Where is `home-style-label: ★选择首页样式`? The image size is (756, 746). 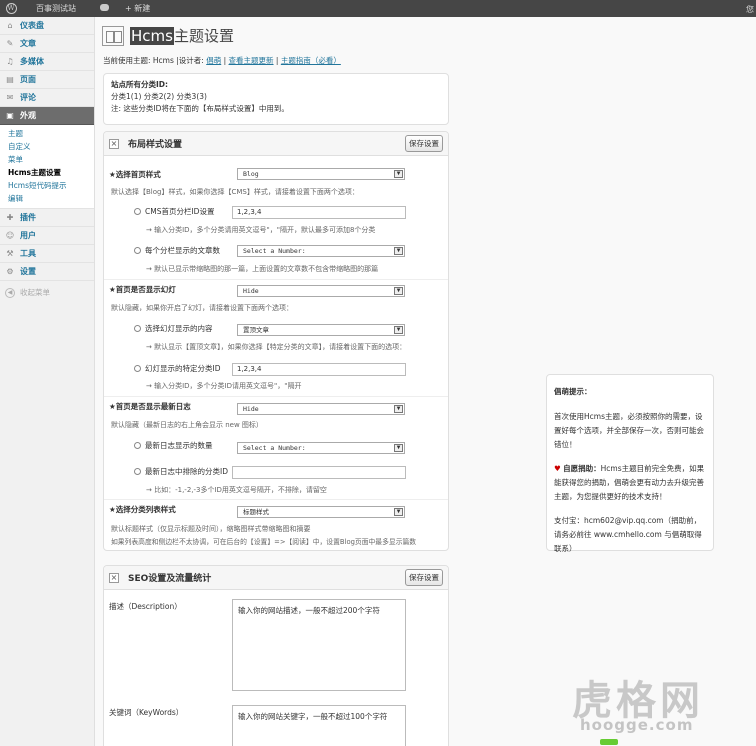 home-style-label: ★选择首页样式 is located at coordinates (135, 174).